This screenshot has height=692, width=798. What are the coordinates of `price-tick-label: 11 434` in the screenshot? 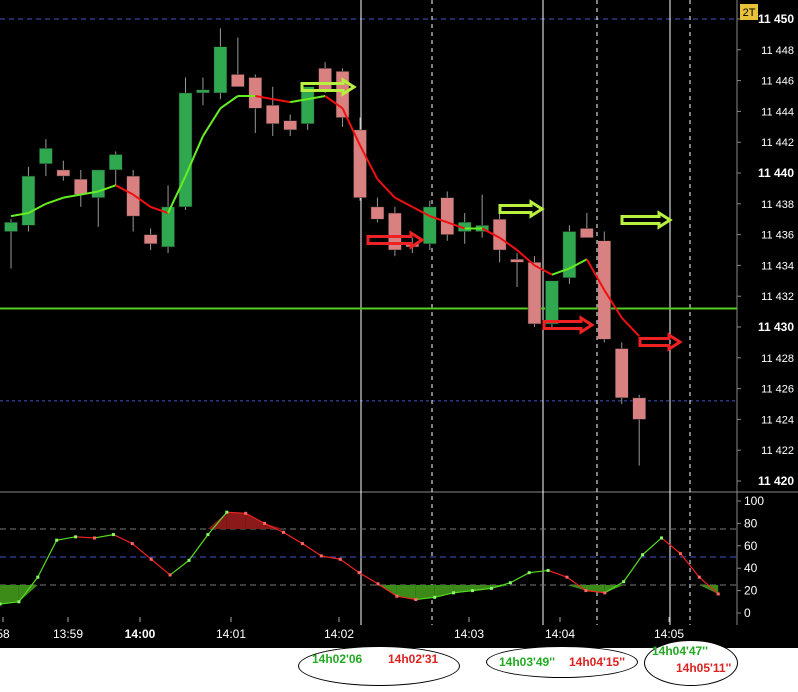 It's located at (777, 266).